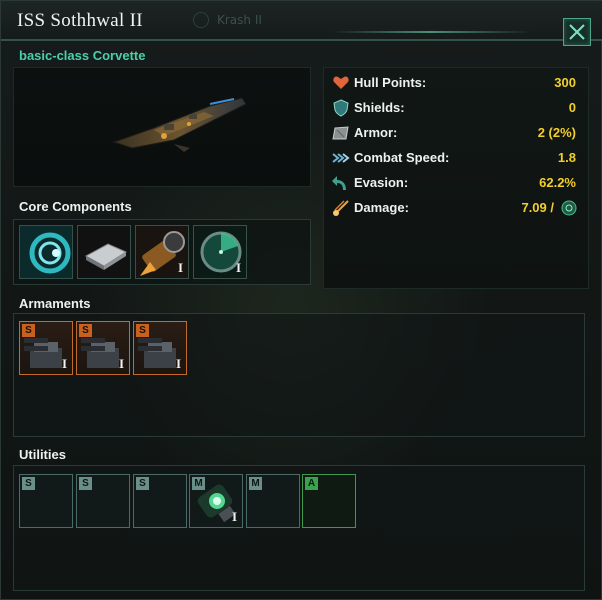  I want to click on ship-class-subtitle: basic-class Corvette, so click(82, 55).